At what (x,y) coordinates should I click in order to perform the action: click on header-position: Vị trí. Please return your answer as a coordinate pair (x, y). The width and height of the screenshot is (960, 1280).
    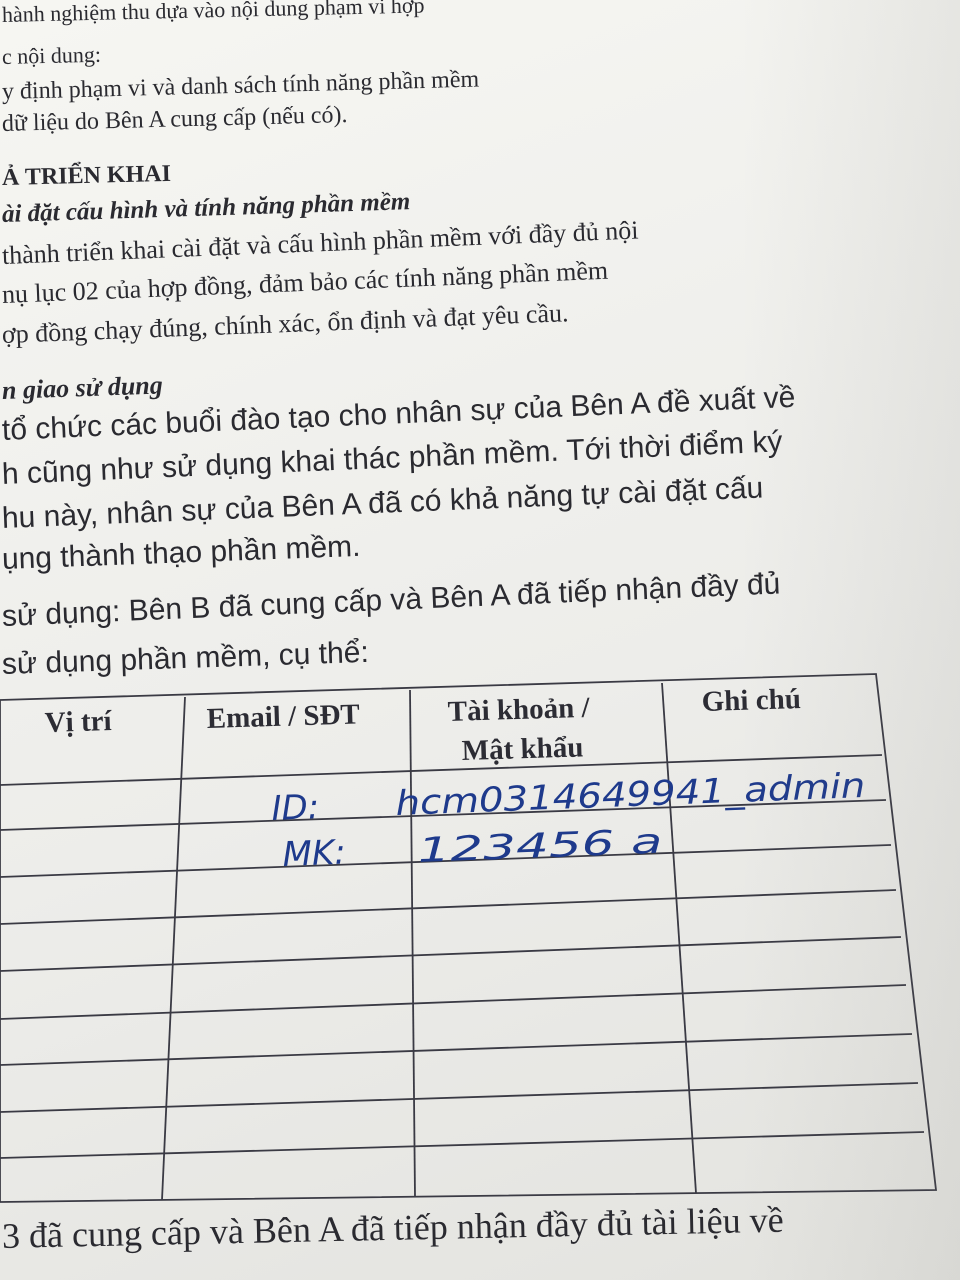
    Looking at the image, I should click on (78, 722).